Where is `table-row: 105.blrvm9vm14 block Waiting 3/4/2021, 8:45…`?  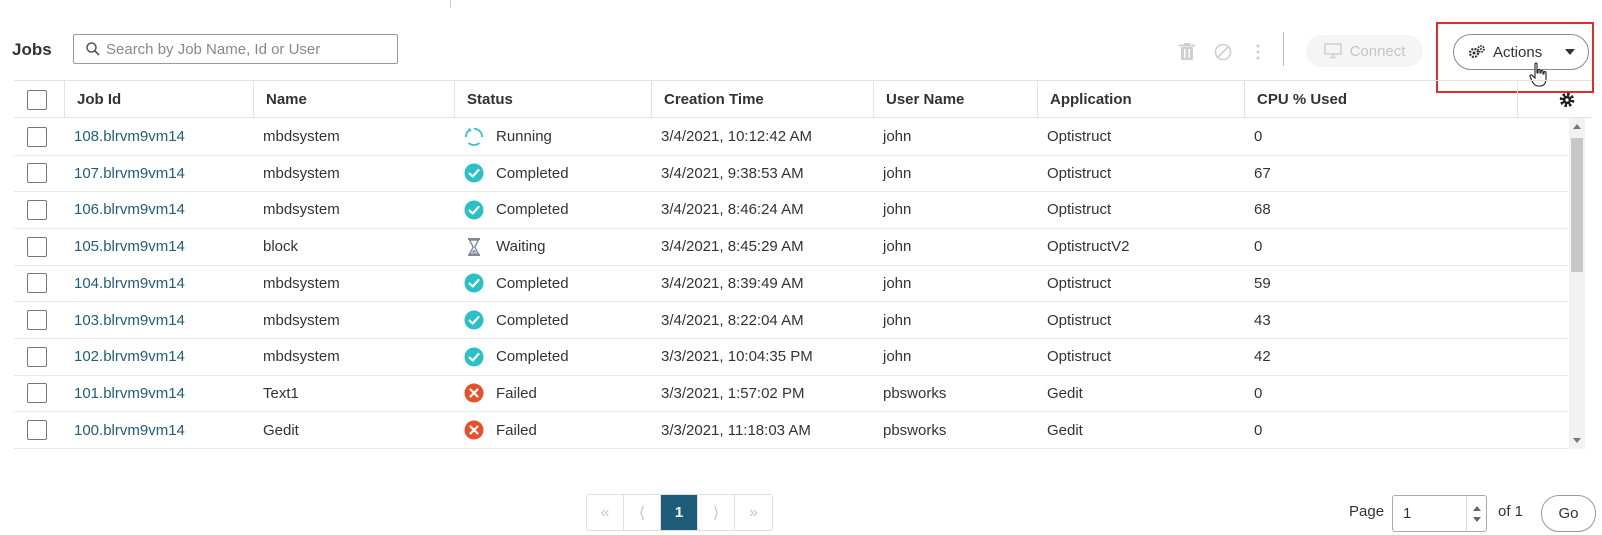 table-row: 105.blrvm9vm14 block Waiting 3/4/2021, 8:45… is located at coordinates (791, 247).